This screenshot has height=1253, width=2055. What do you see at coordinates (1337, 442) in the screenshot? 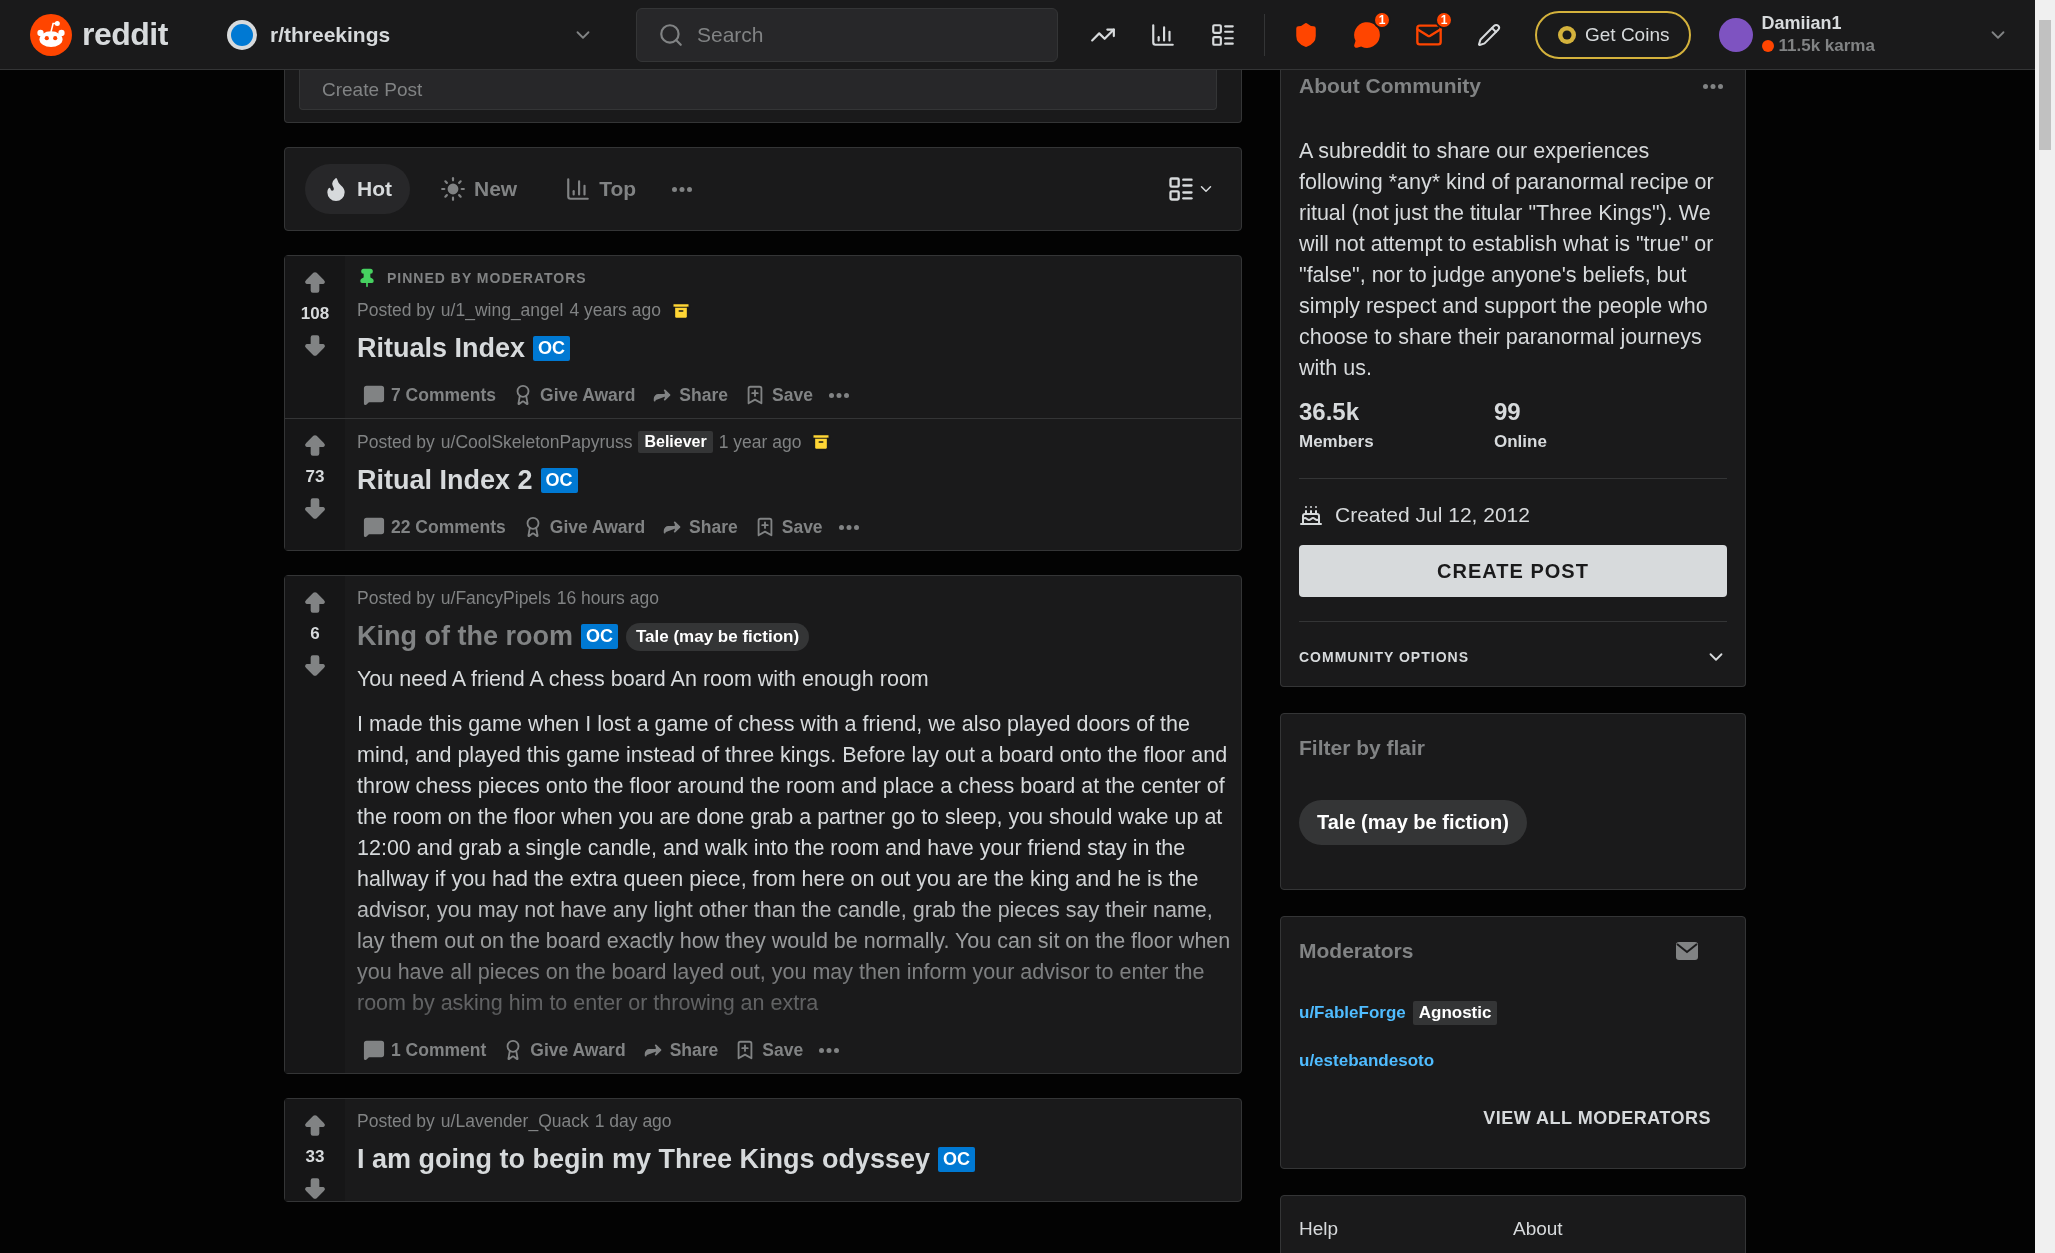
I see `stat-label: Members` at bounding box center [1337, 442].